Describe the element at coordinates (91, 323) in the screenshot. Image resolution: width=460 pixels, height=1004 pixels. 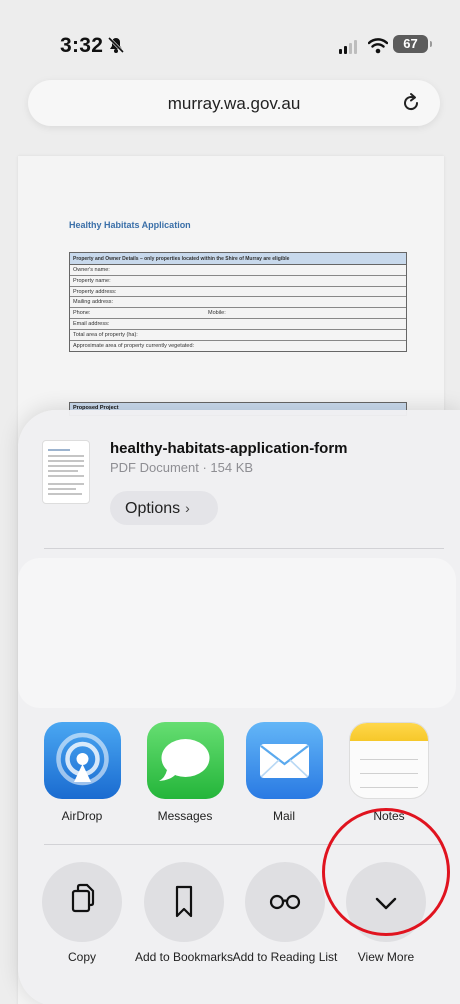
I see `pdf-row-label: Email address:` at that location.